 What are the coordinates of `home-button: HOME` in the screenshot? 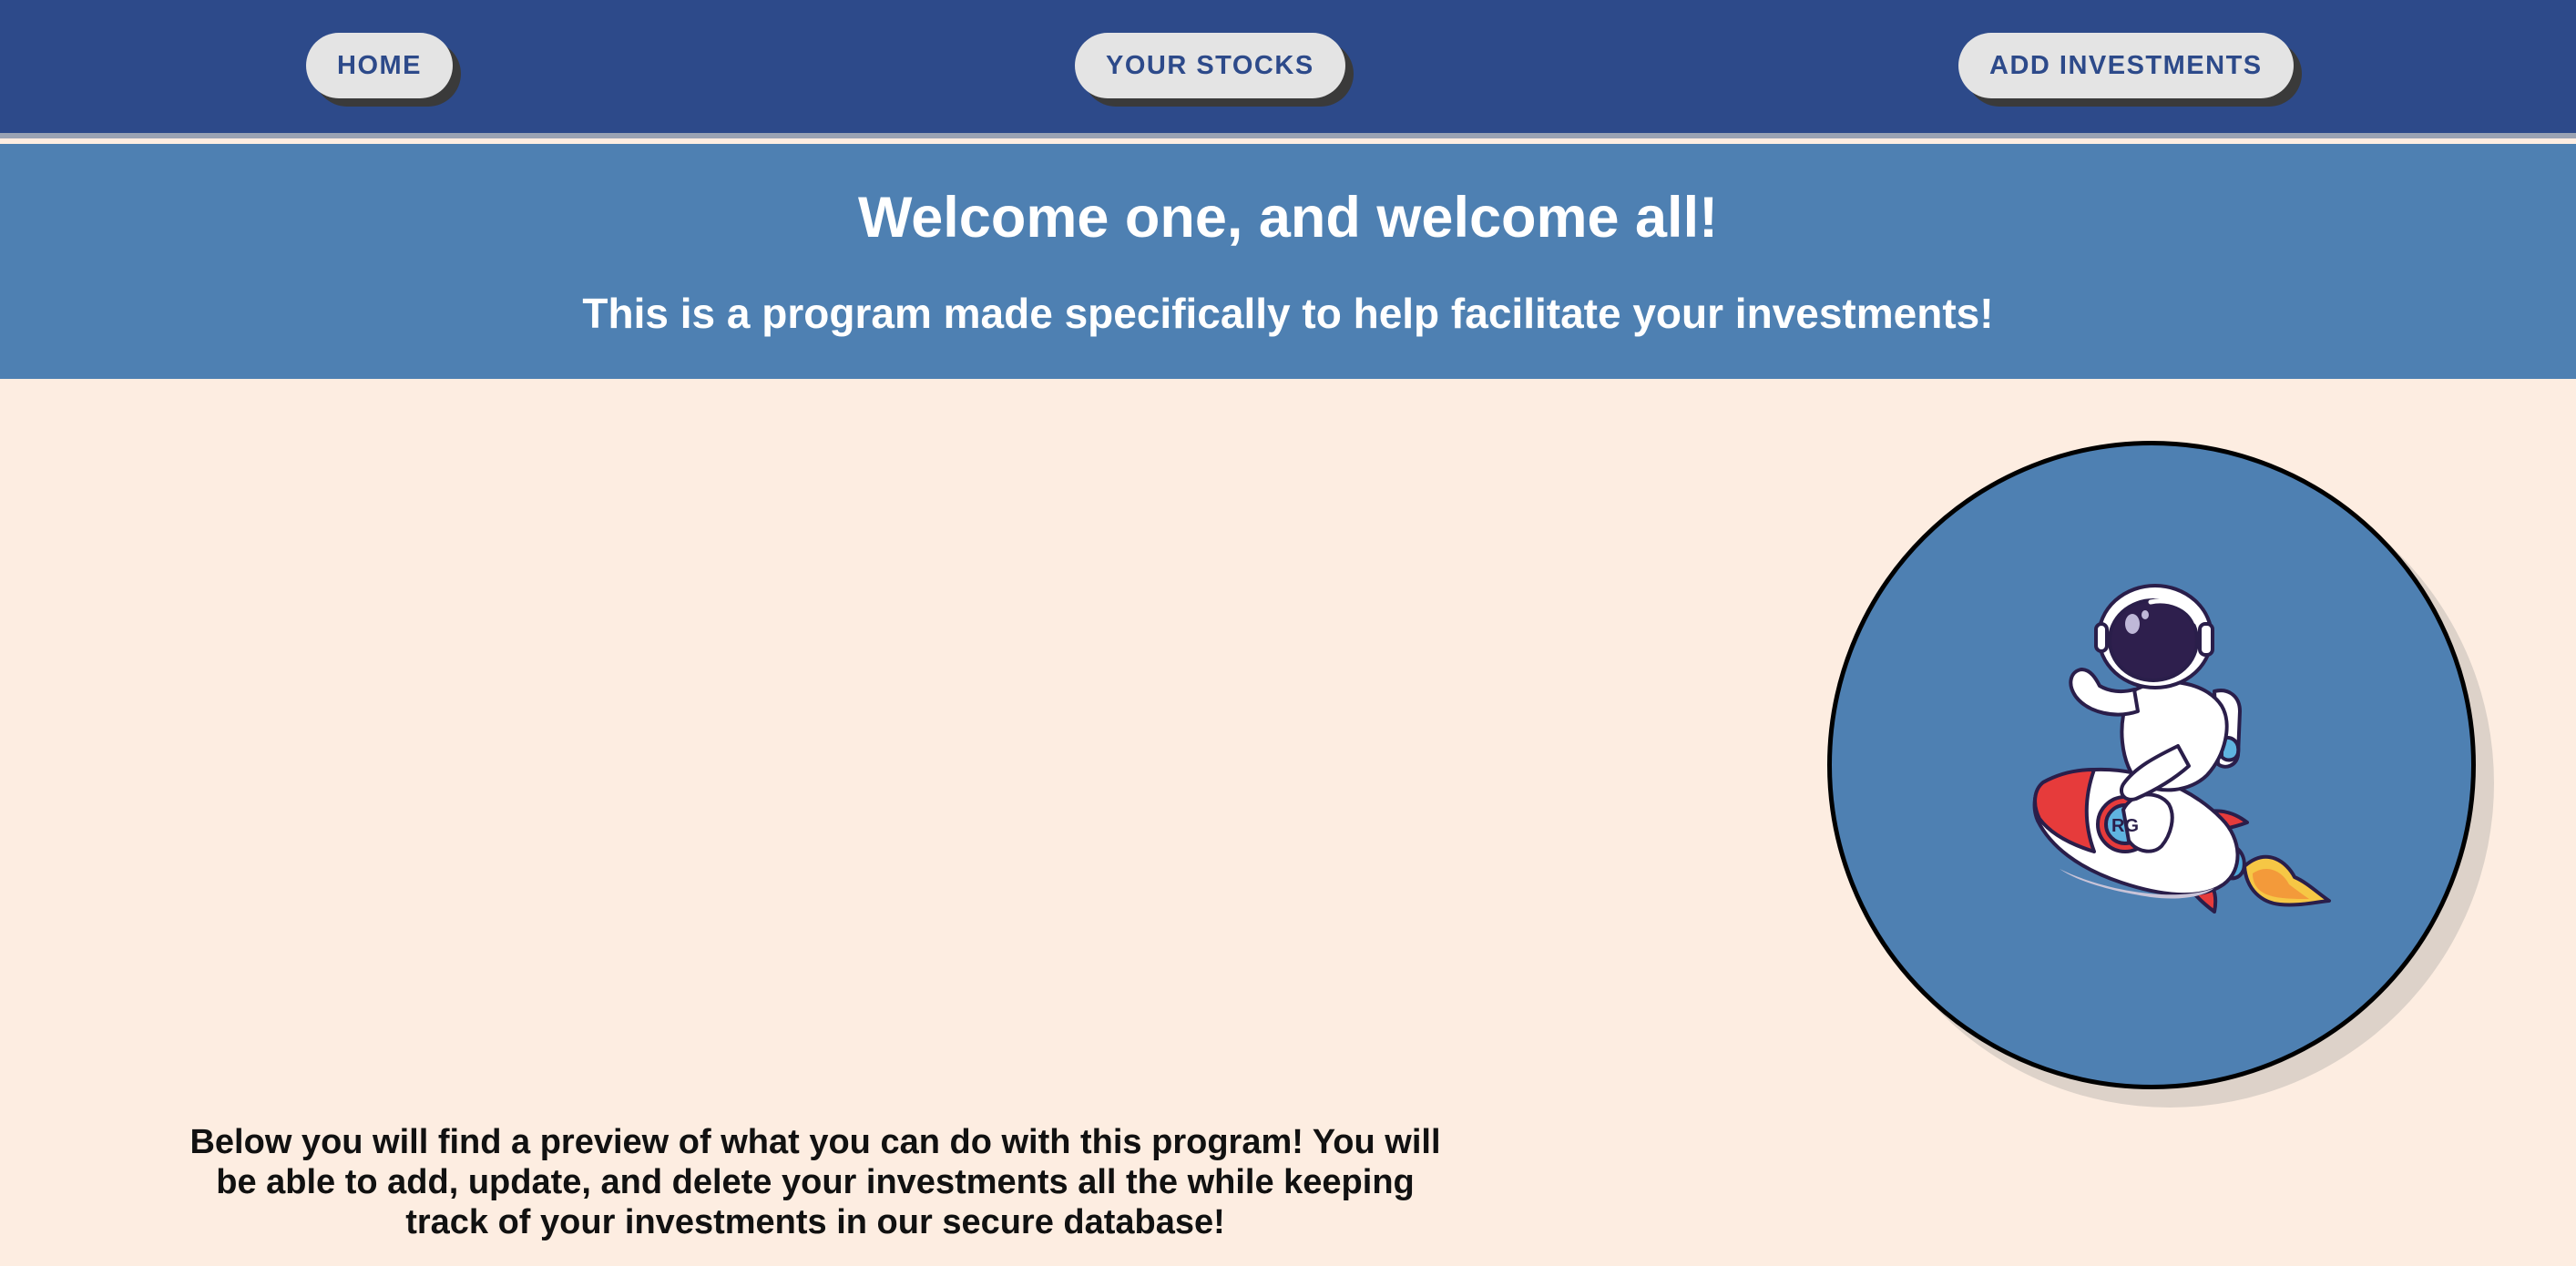 It's located at (379, 65).